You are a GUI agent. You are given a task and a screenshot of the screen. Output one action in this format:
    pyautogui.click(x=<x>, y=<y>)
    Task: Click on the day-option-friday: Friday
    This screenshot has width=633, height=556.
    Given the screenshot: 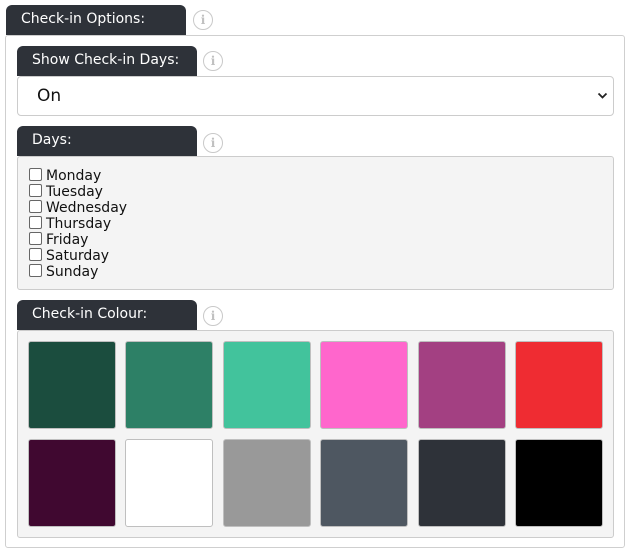 What is the action you would take?
    pyautogui.click(x=58, y=240)
    